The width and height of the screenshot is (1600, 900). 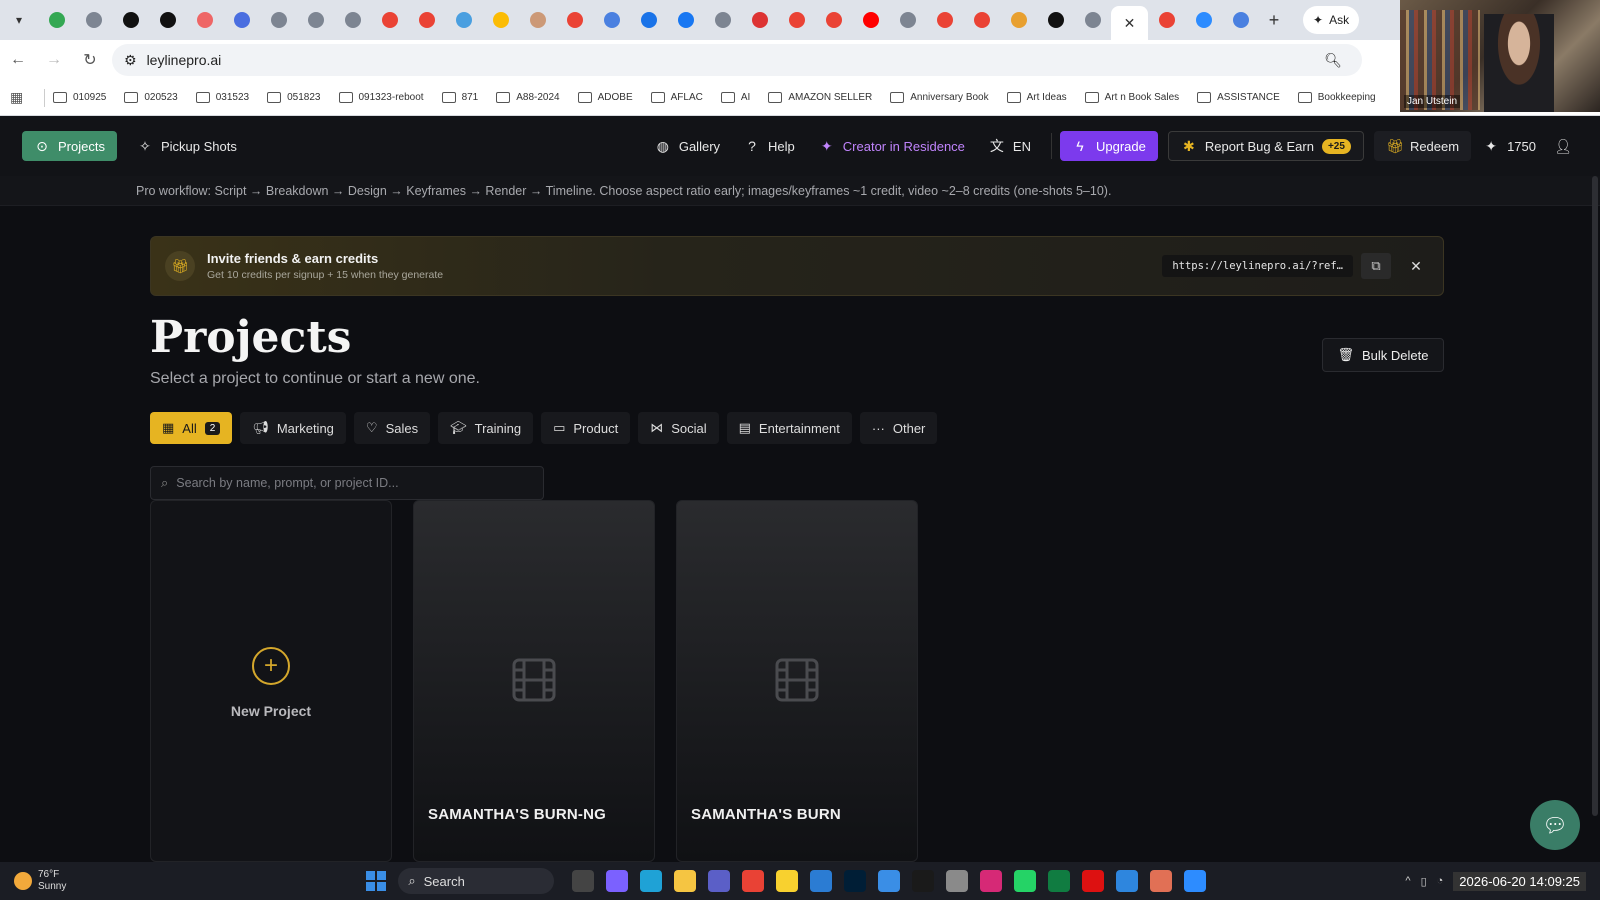 I want to click on filter-sales: ♡ Sales, so click(x=392, y=428).